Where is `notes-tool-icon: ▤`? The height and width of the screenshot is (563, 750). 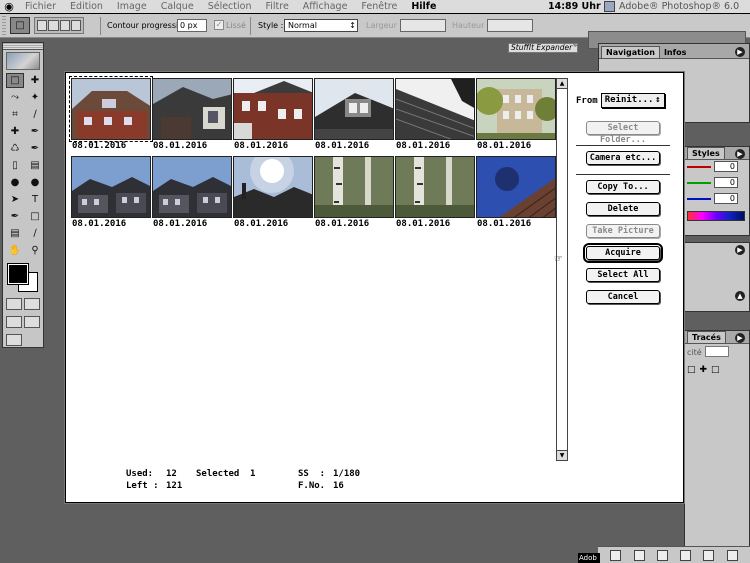 notes-tool-icon: ▤ is located at coordinates (15, 233).